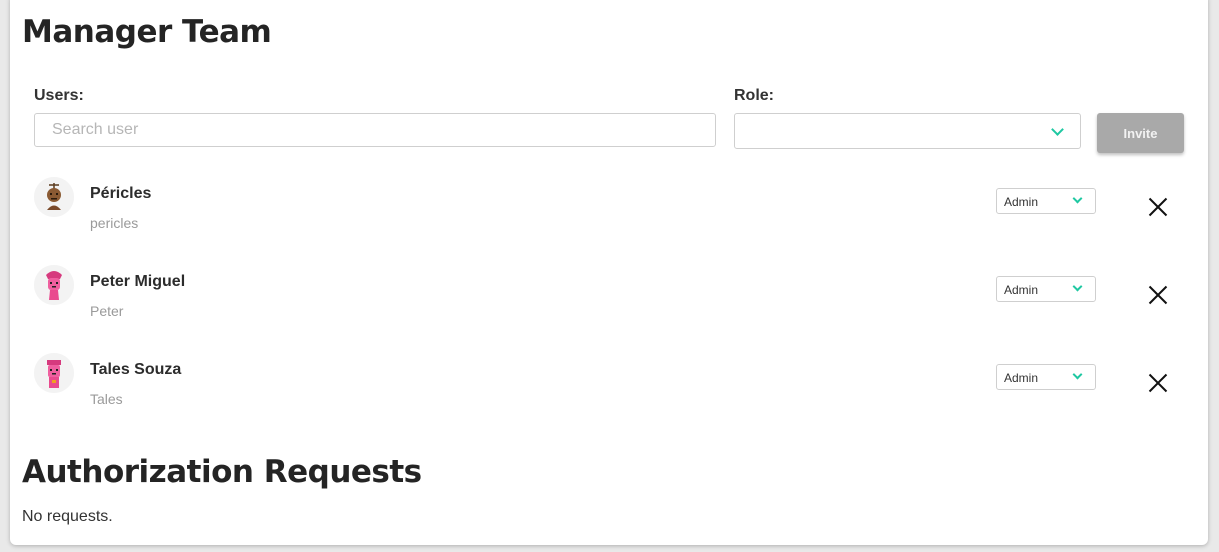 This screenshot has height=552, width=1219. I want to click on member-name: Peter Miguel, so click(138, 281).